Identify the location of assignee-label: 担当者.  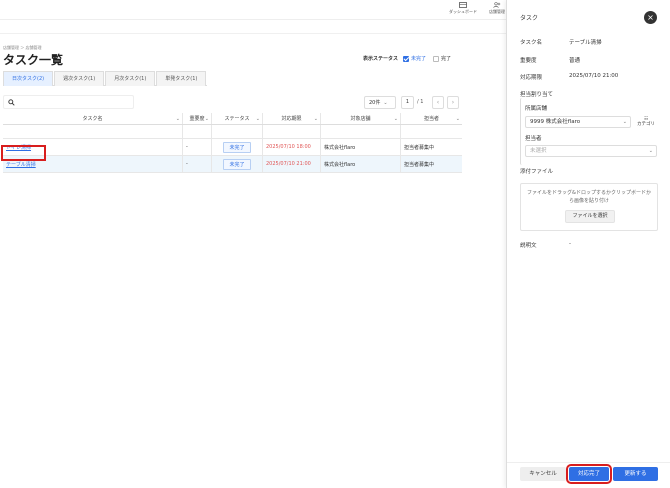
(533, 139).